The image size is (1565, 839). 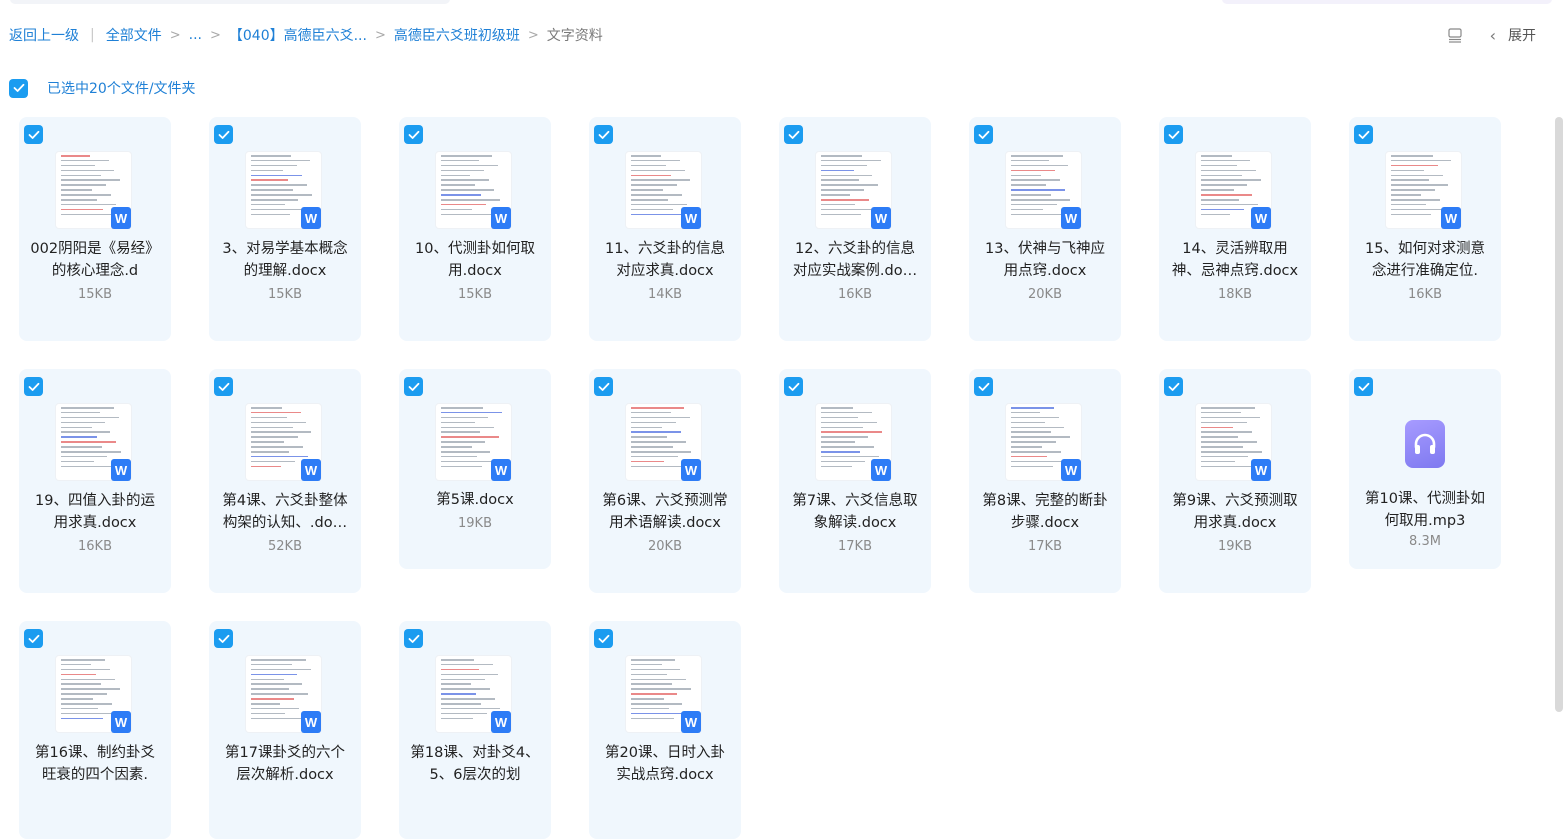 I want to click on chevron-left-icon: ‹, so click(x=1493, y=35).